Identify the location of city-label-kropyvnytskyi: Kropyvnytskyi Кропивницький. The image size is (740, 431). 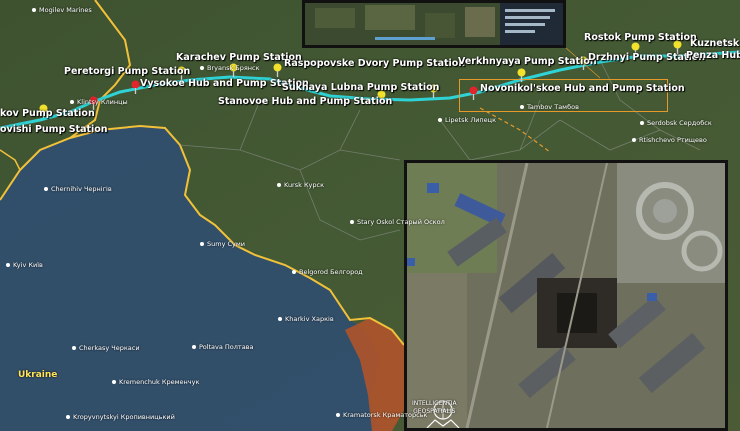
(120, 417).